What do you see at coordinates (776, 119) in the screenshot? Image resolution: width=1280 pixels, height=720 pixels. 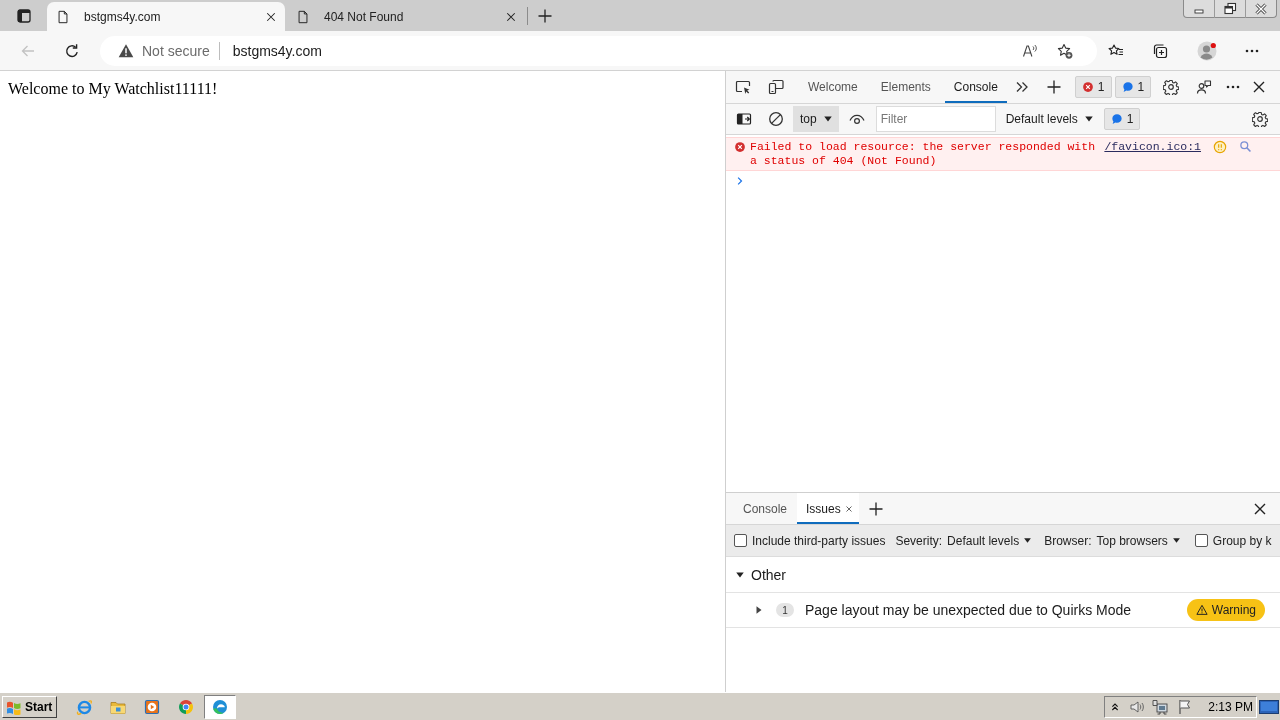 I see `clear-icon` at bounding box center [776, 119].